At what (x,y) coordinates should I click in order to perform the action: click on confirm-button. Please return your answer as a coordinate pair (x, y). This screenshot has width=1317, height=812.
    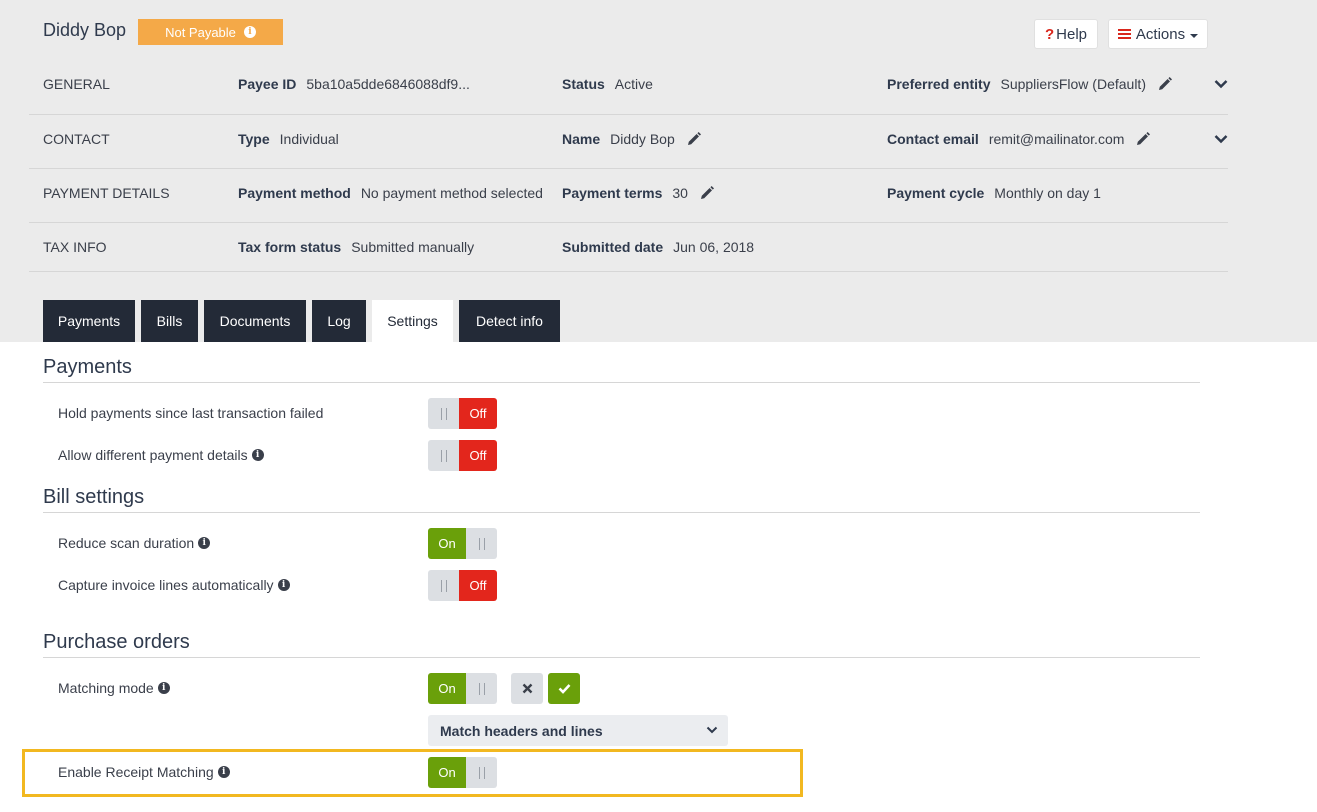
    Looking at the image, I should click on (564, 688).